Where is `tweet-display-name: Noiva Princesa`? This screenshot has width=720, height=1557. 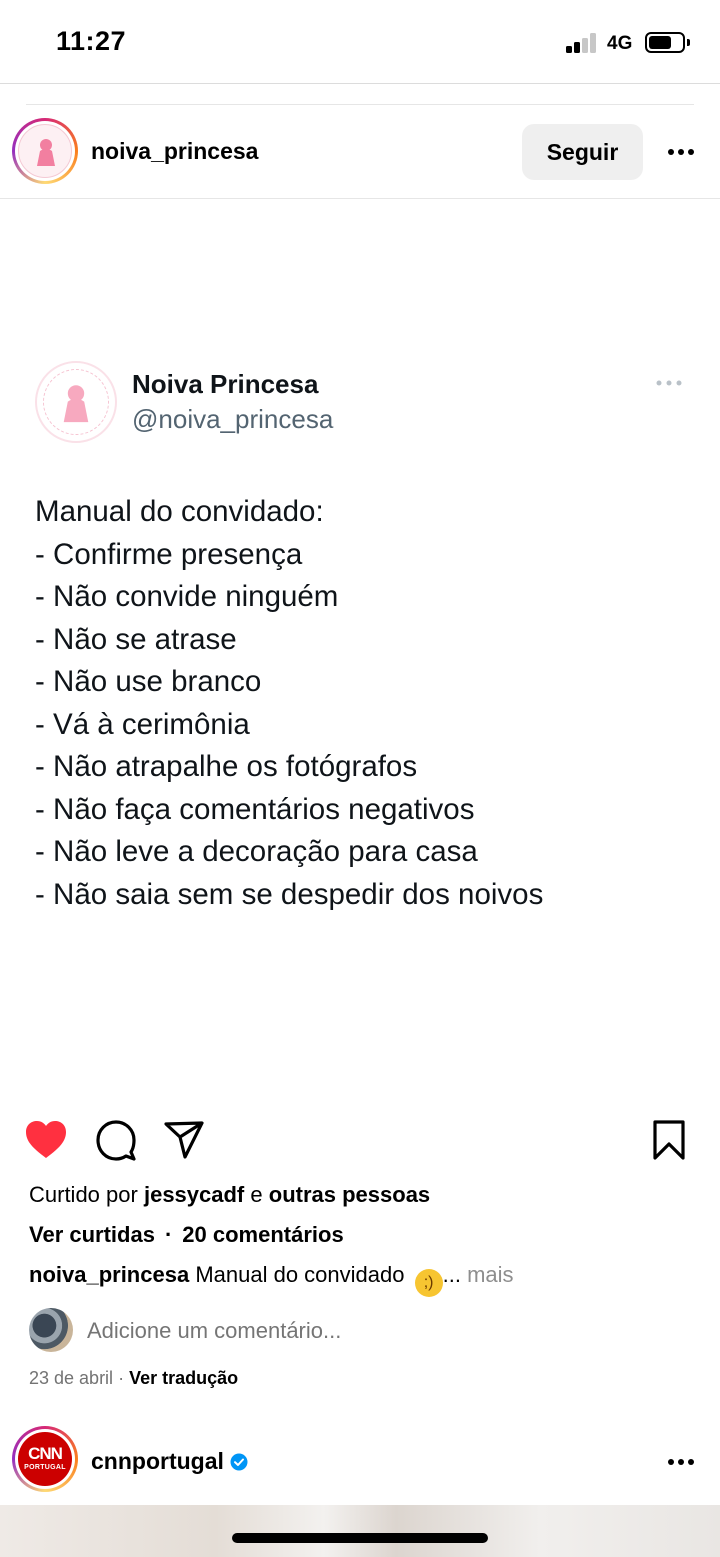
tweet-display-name: Noiva Princesa is located at coordinates (225, 384).